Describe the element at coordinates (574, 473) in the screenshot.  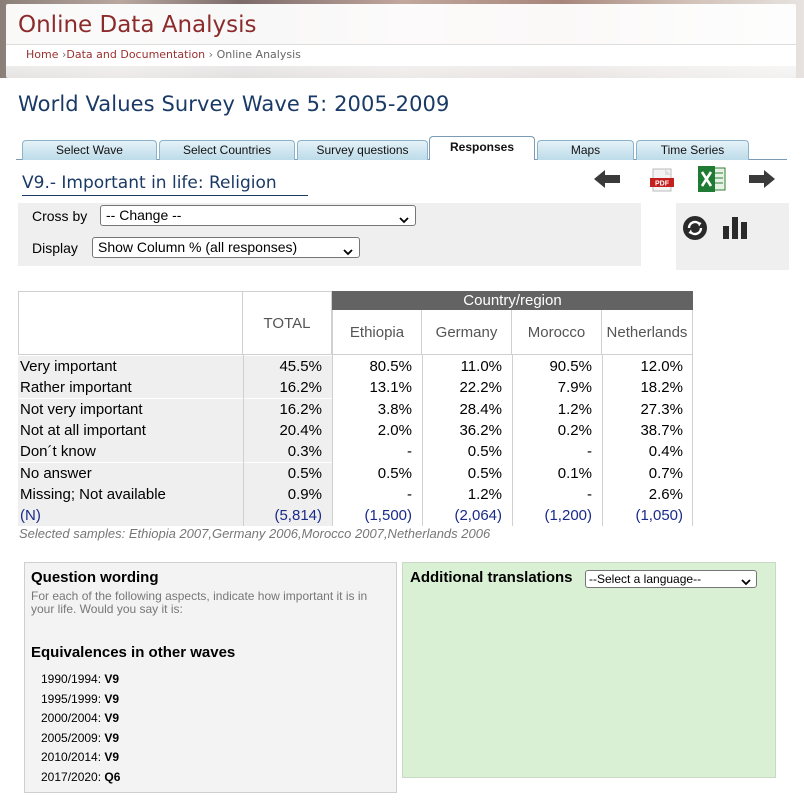
I see `cell-value: 0.1%` at that location.